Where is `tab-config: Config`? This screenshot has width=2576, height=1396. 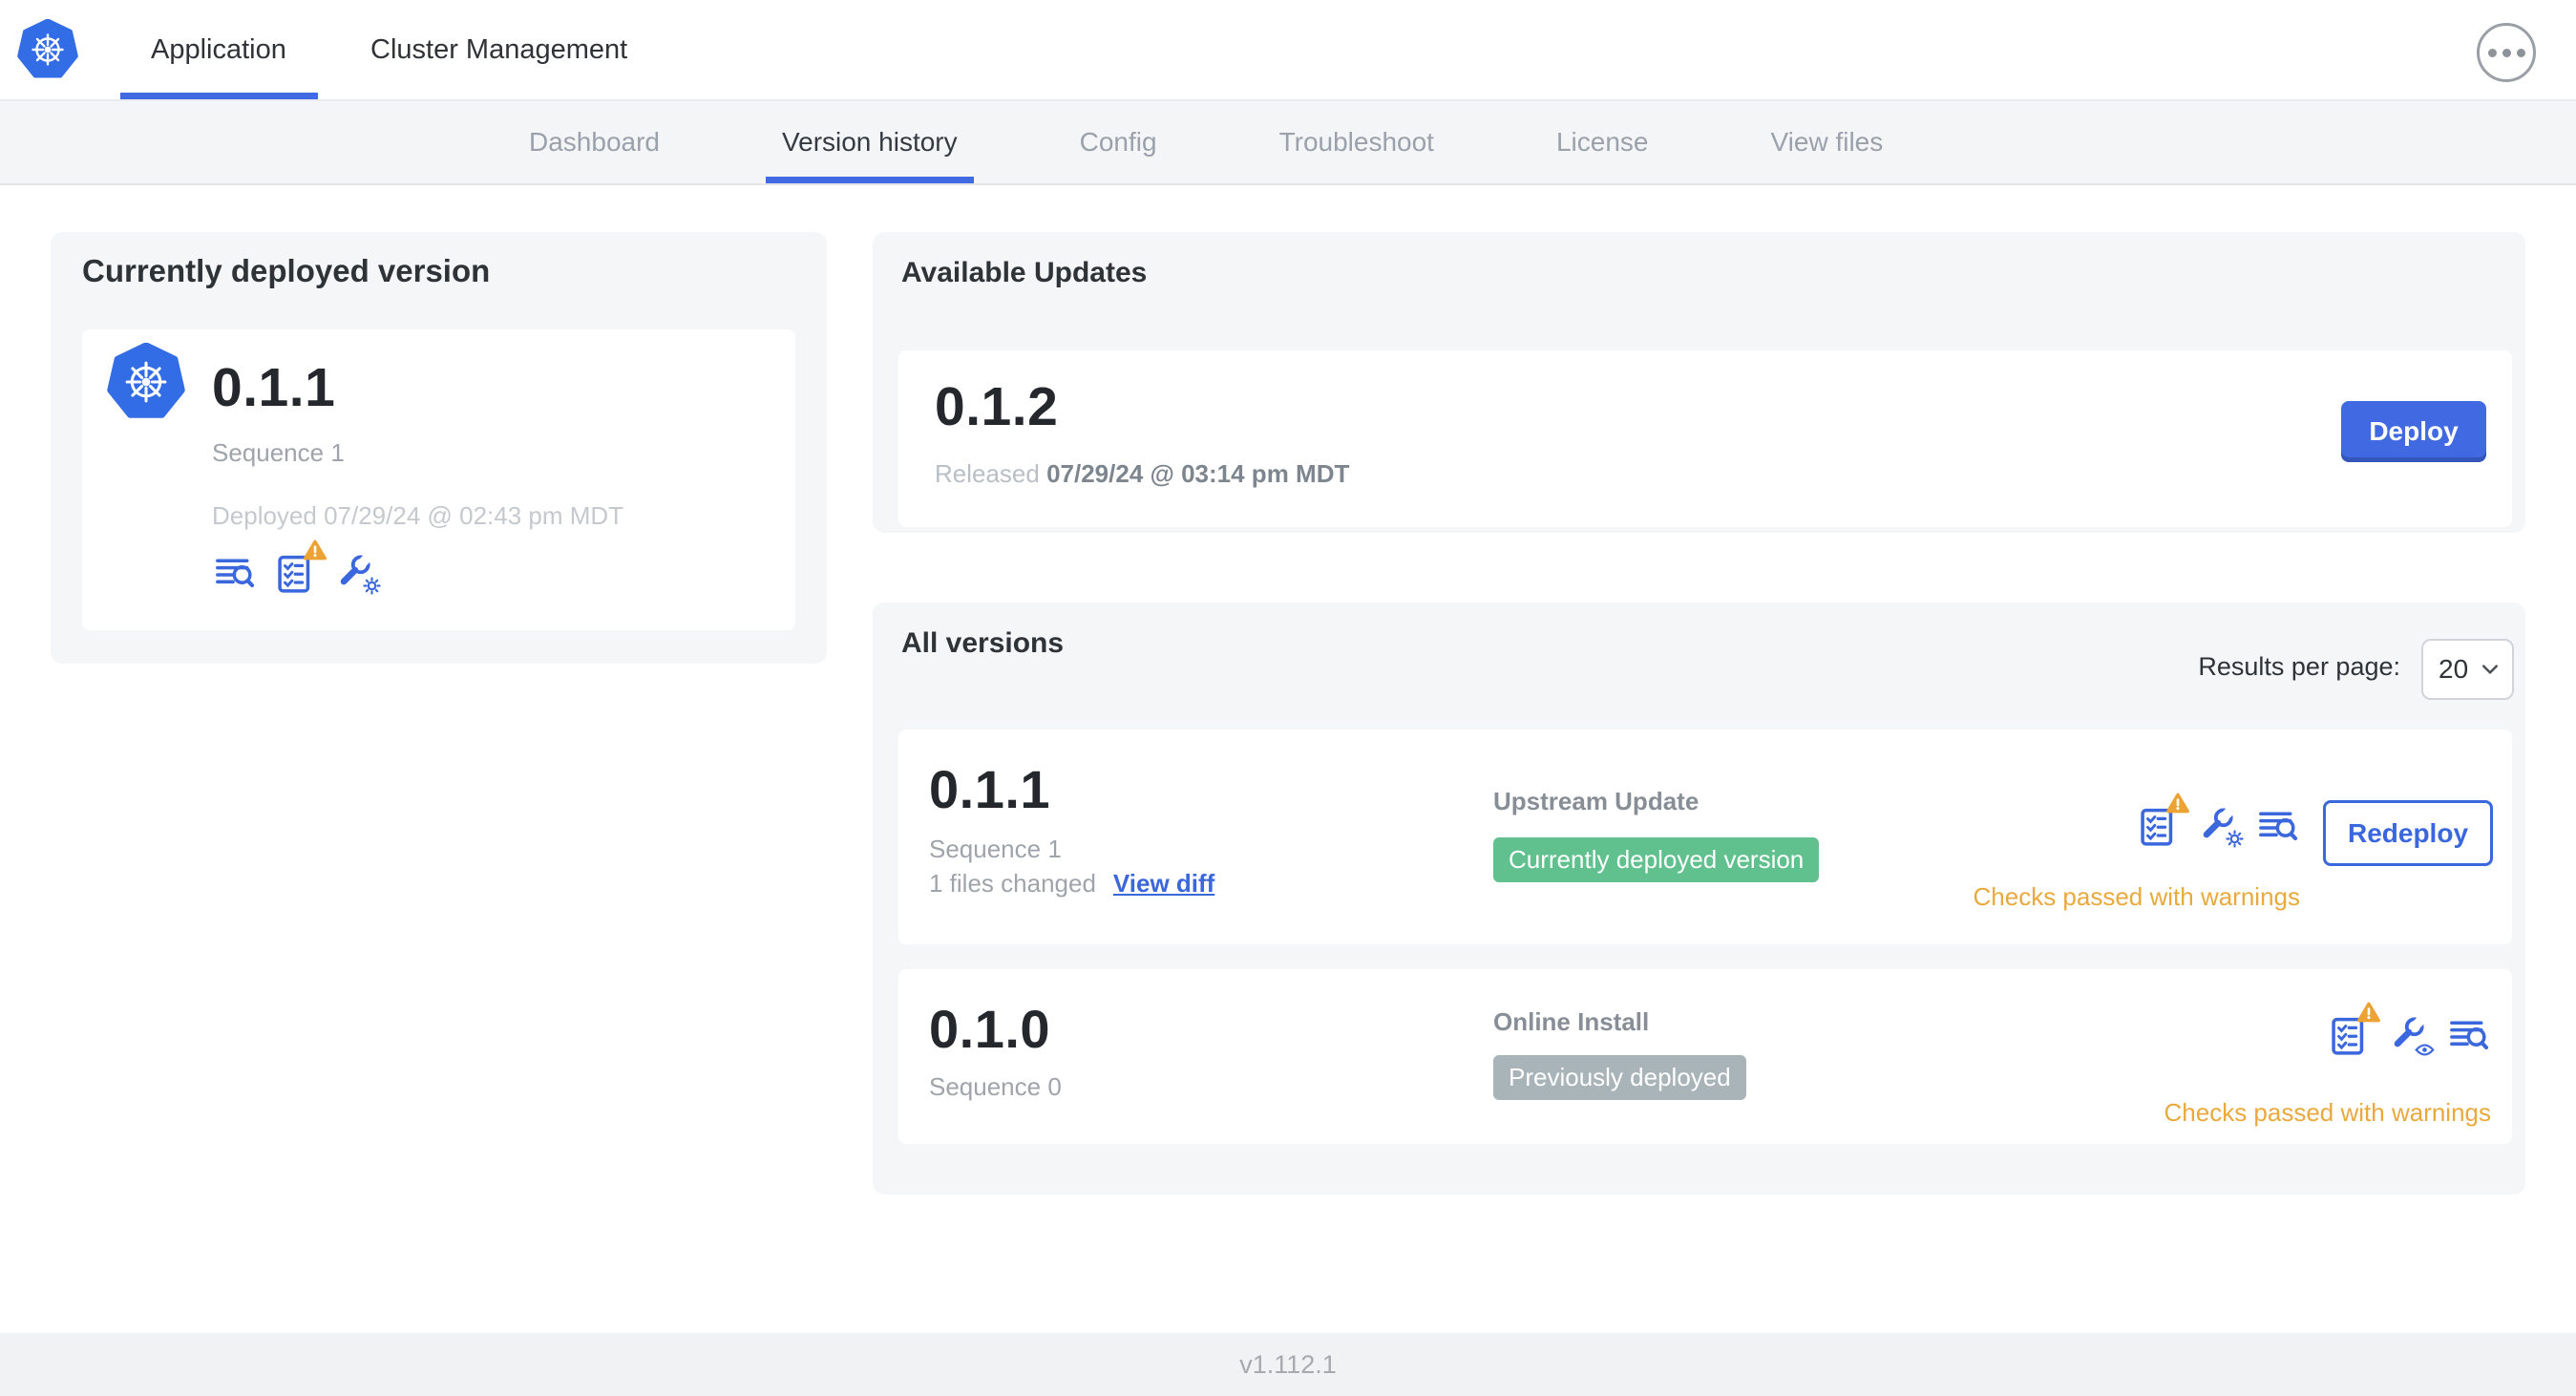
tab-config: Config is located at coordinates (1118, 142).